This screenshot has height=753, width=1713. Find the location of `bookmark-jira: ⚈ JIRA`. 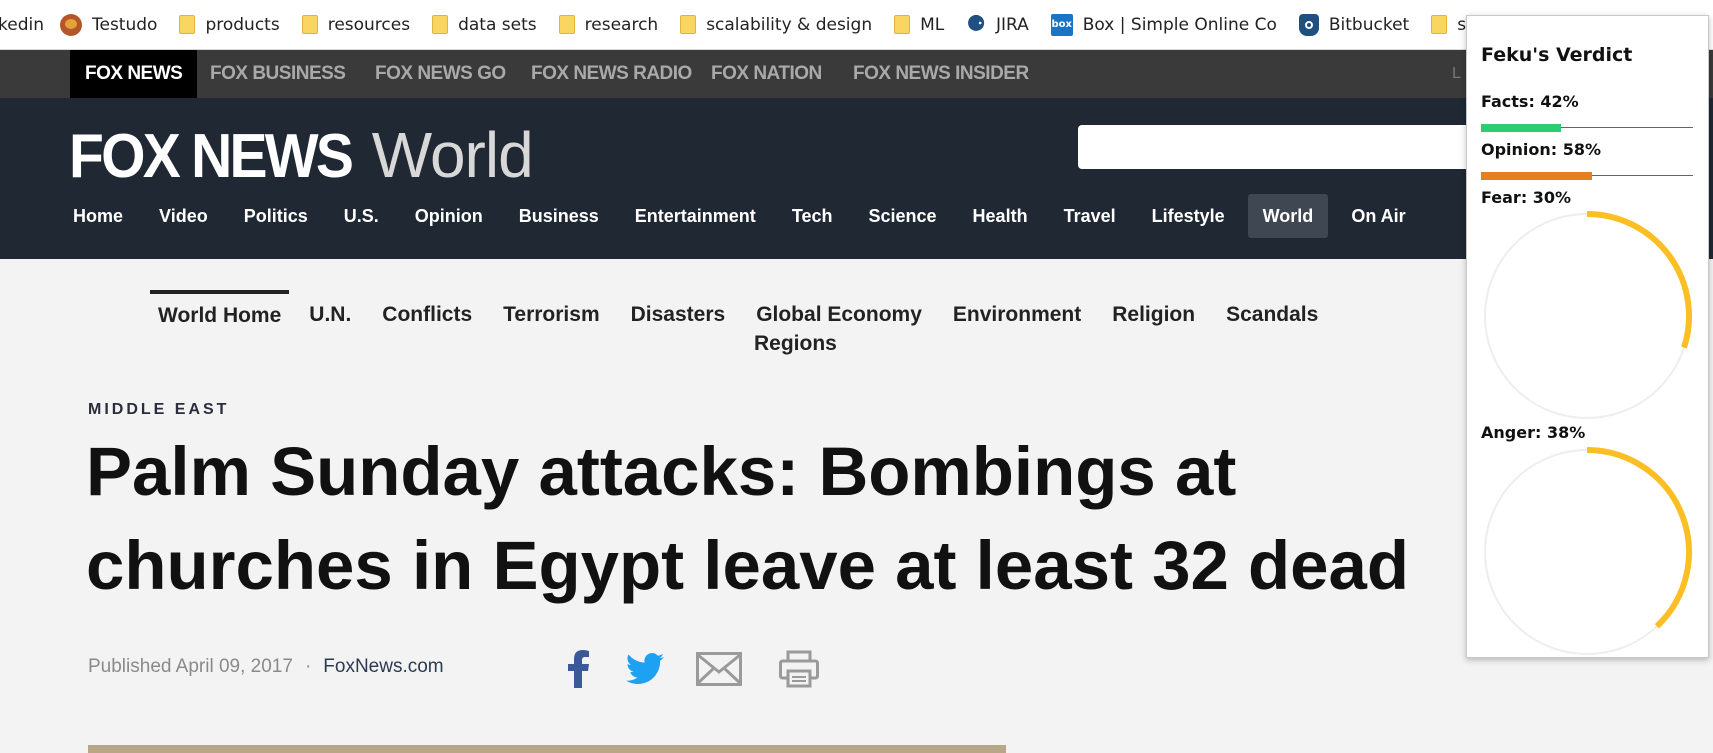

bookmark-jira: ⚈ JIRA is located at coordinates (997, 24).